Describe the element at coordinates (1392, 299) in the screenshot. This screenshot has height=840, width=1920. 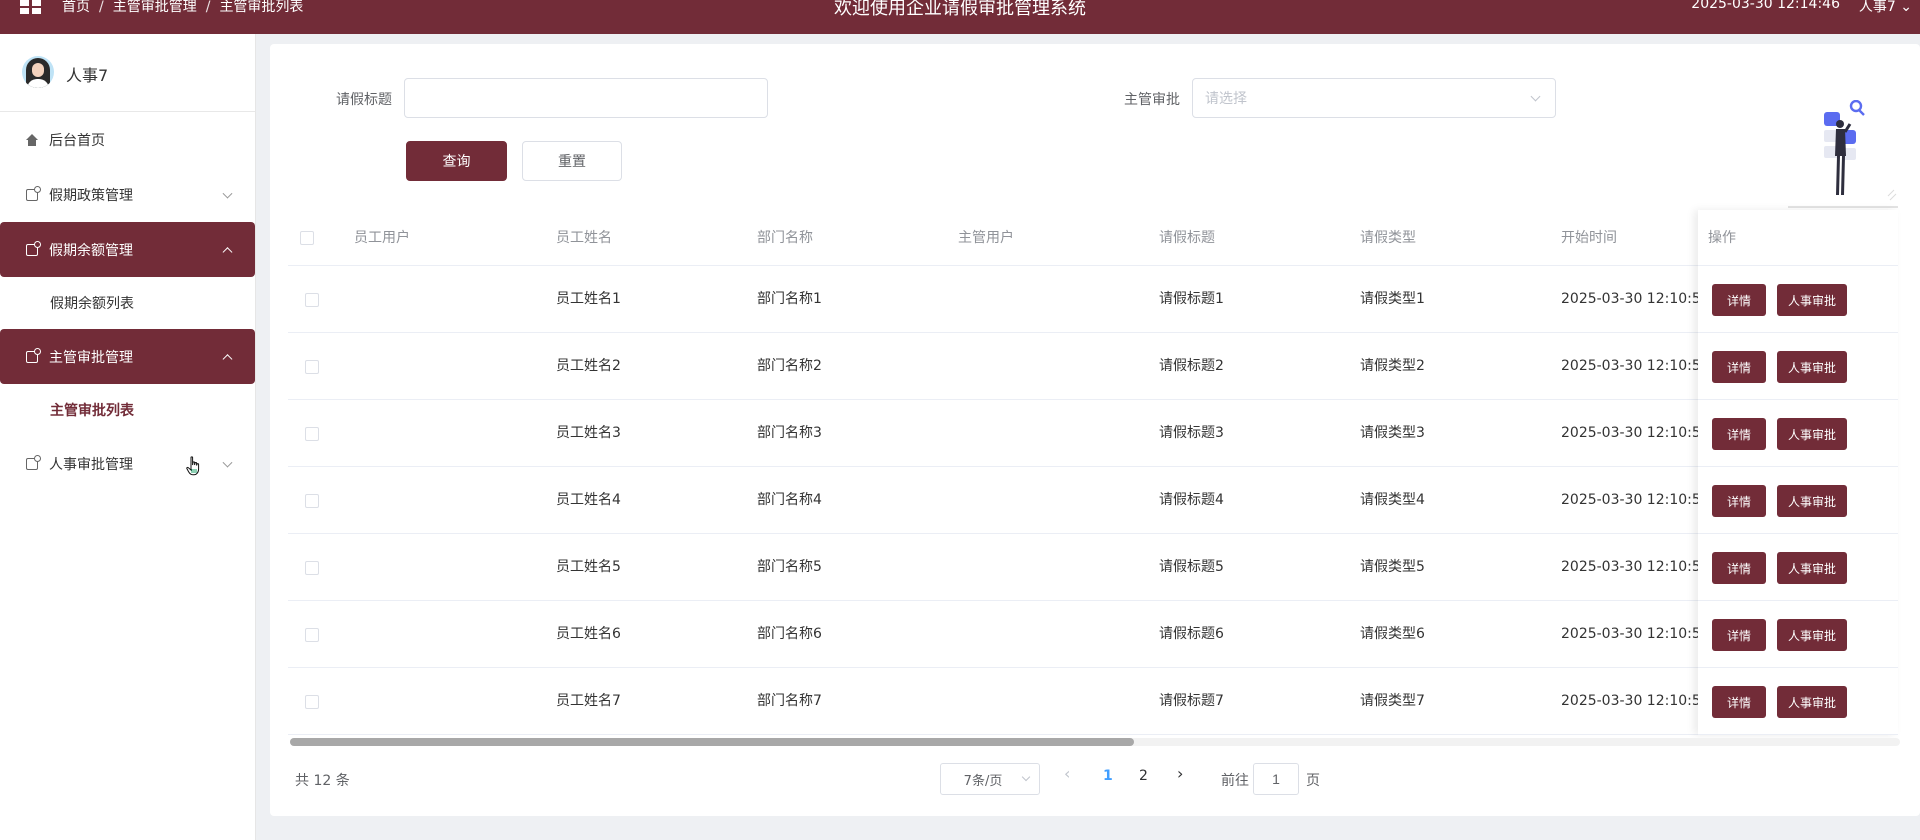
I see `table-cell-type: 请假类型1` at that location.